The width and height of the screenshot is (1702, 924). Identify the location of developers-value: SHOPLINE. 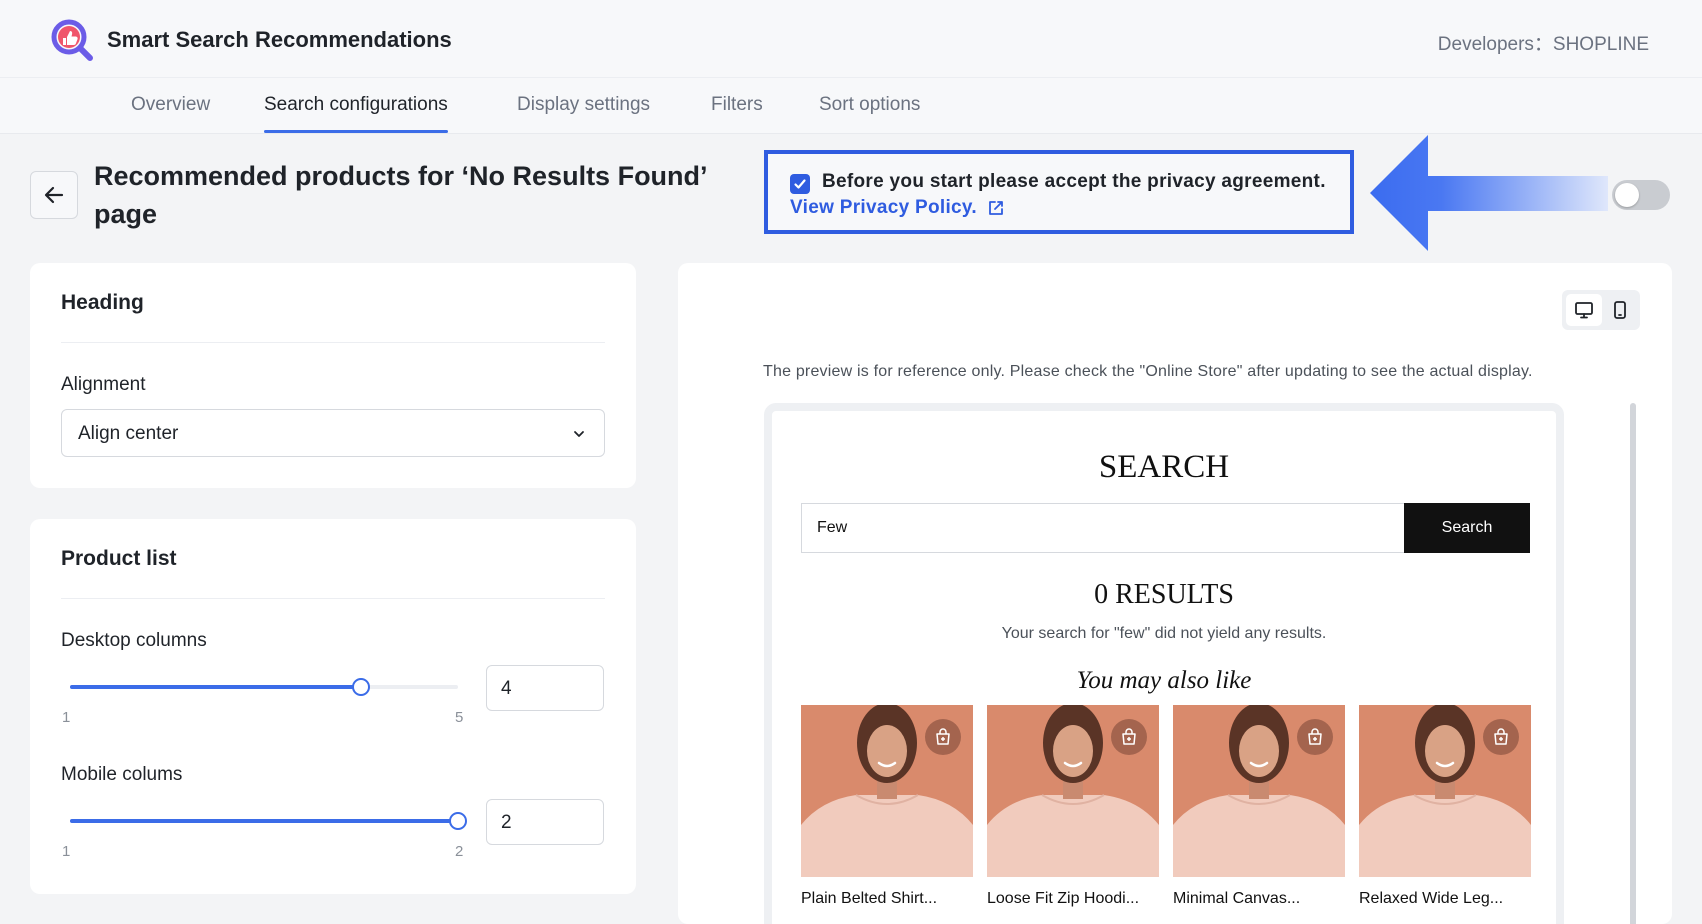
(1600, 44).